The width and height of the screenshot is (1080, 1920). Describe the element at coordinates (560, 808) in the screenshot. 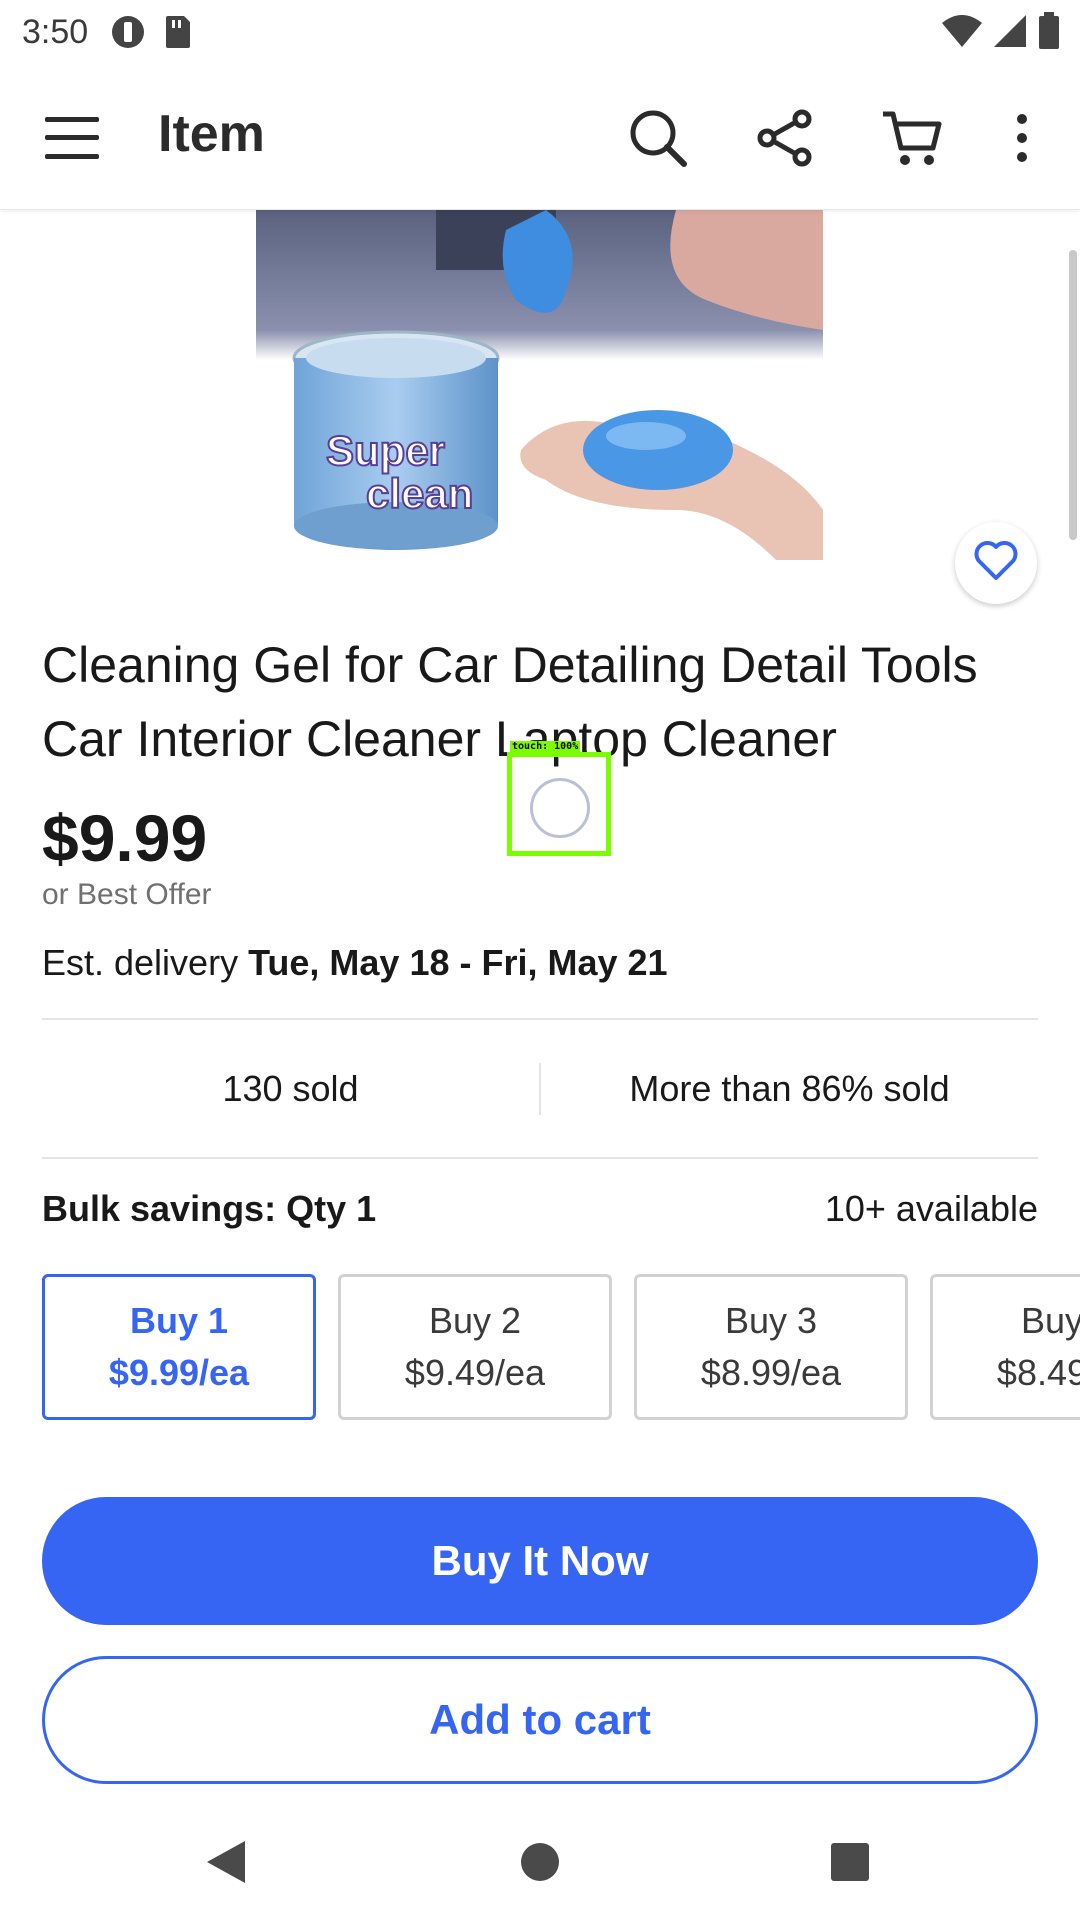

I see `touch-indicator-circle` at that location.